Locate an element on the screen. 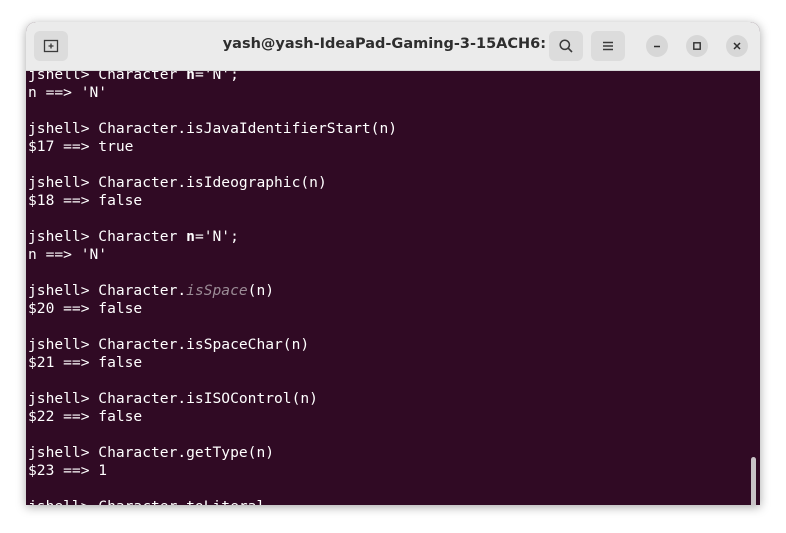 Image resolution: width=786 pixels, height=533 pixels. close-button is located at coordinates (737, 46).